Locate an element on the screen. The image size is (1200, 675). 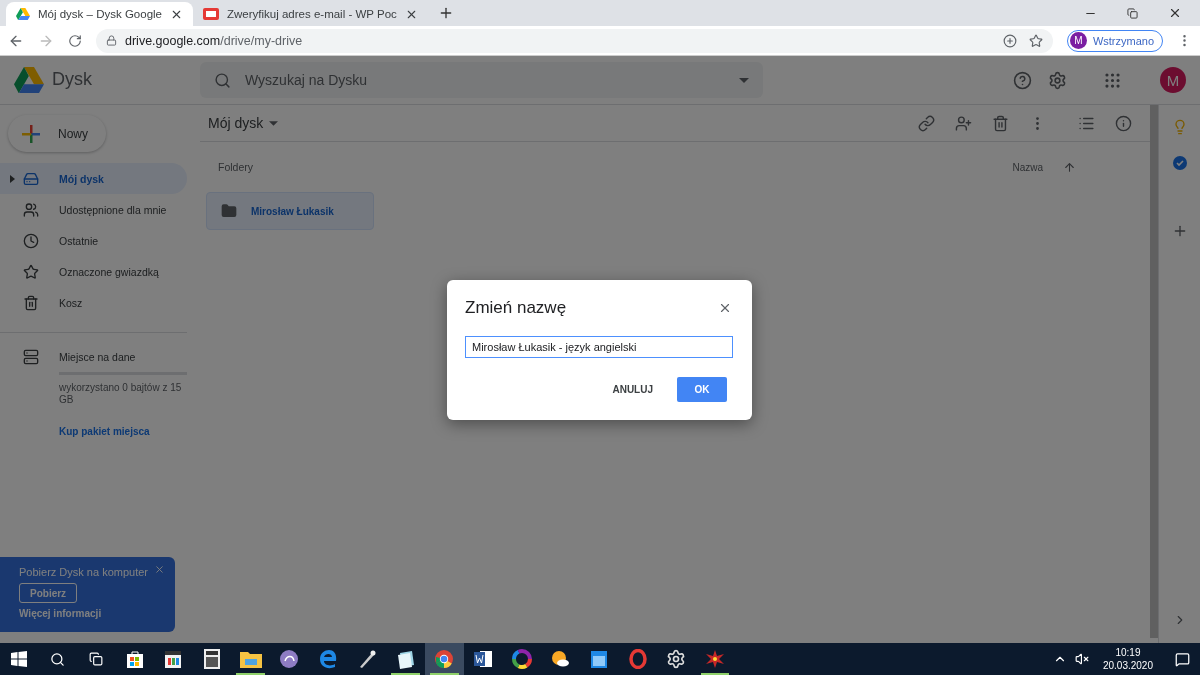
sort-label: Nazwa is located at coordinates (1027, 167).